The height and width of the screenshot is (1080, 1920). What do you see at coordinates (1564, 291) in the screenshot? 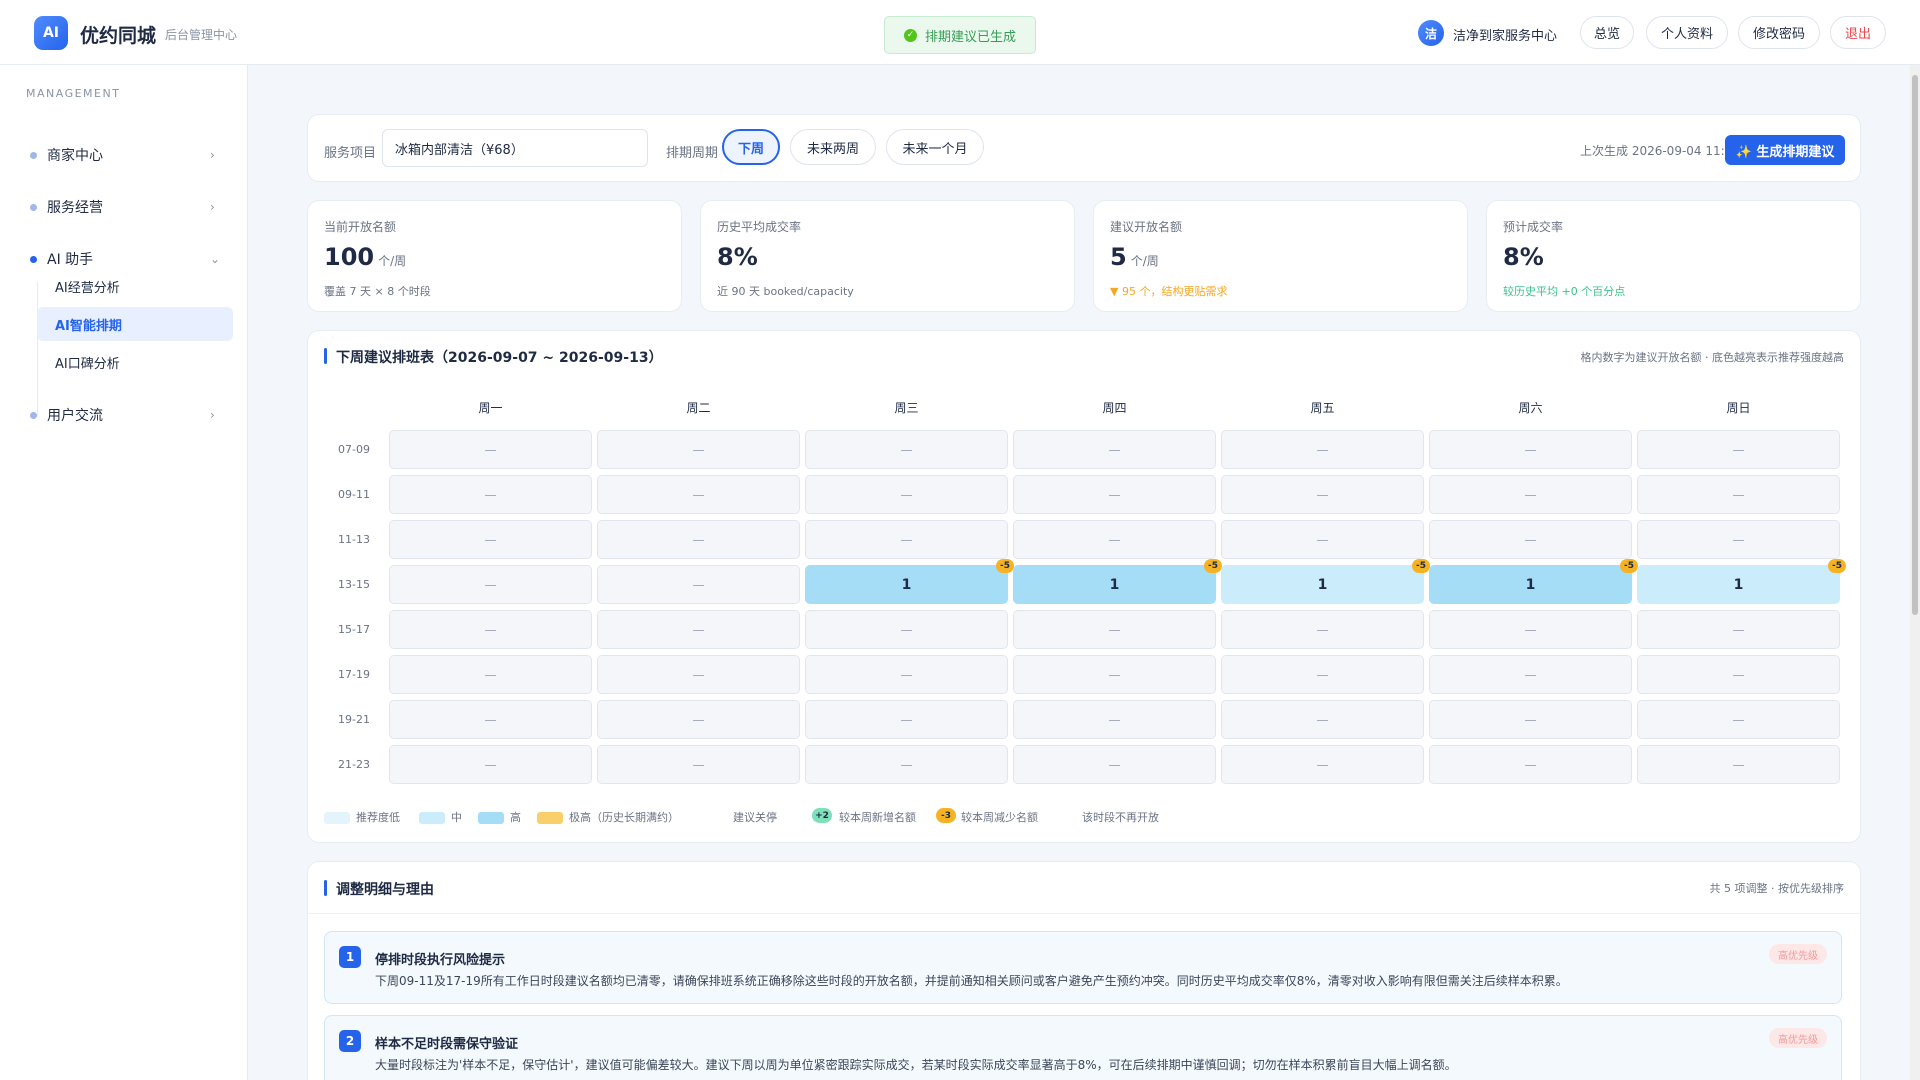
I see `stat-note: 较历史平均 +0 个百分点` at bounding box center [1564, 291].